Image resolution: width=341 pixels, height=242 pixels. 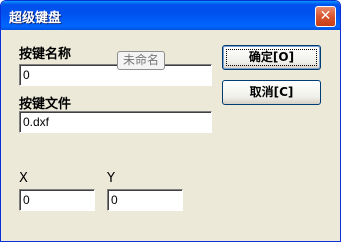 What do you see at coordinates (57, 200) in the screenshot?
I see `x-input: 0` at bounding box center [57, 200].